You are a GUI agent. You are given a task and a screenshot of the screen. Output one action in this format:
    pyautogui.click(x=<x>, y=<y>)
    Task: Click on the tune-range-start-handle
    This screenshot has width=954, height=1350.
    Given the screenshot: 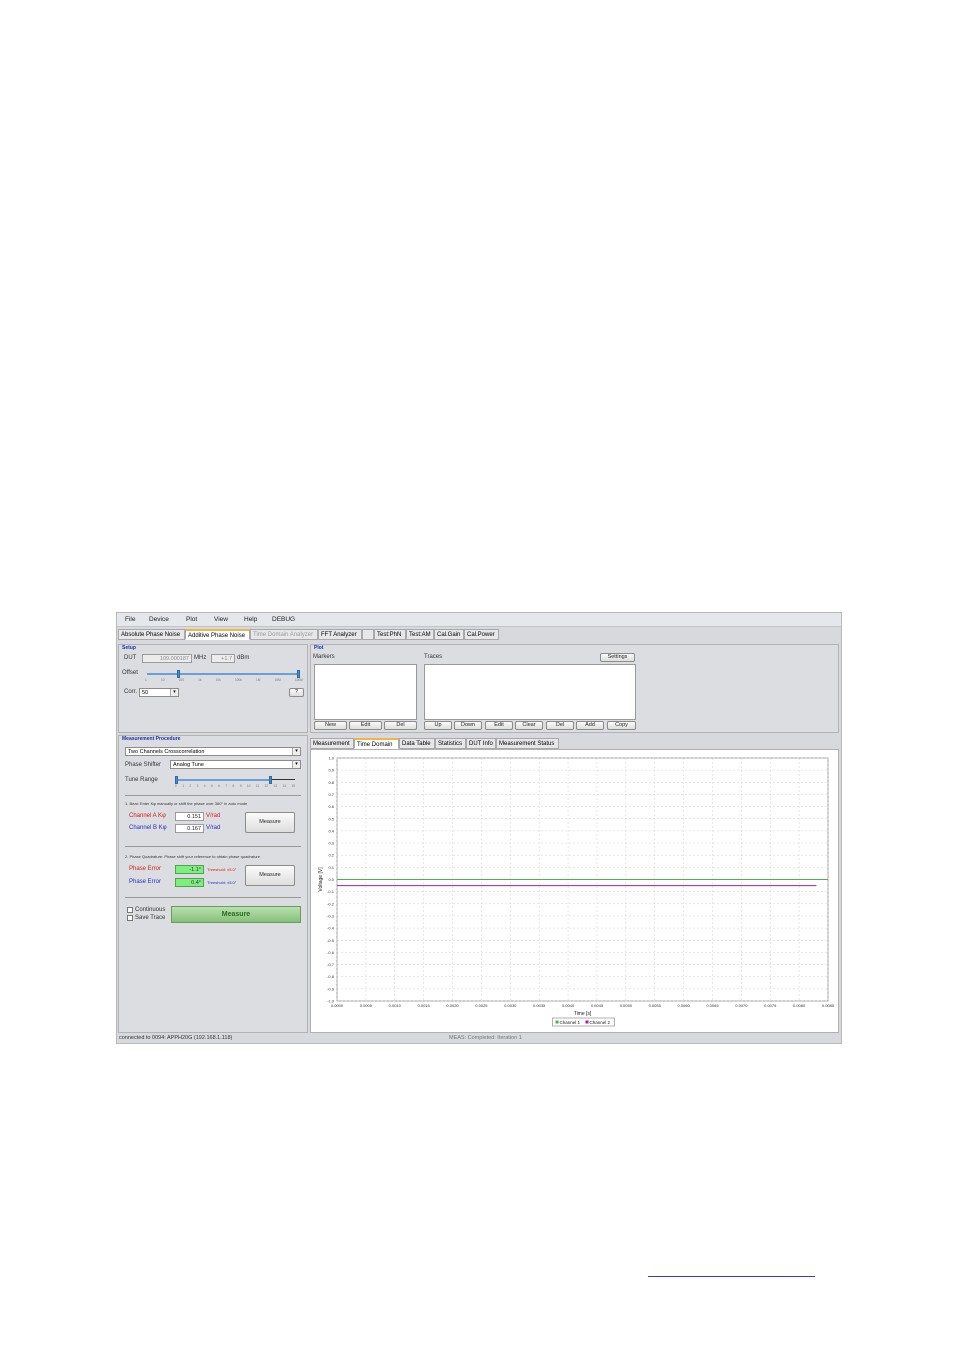 What is the action you would take?
    pyautogui.click(x=176, y=780)
    